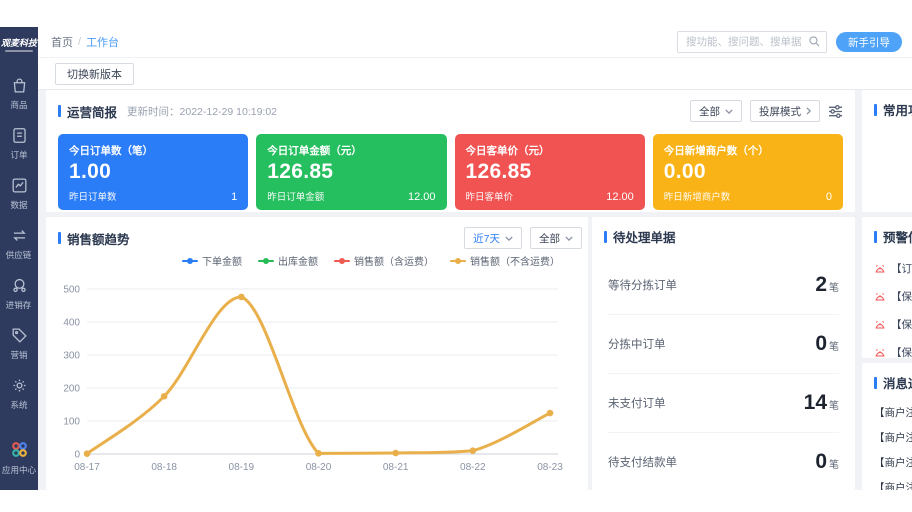 The width and height of the screenshot is (912, 512). Describe the element at coordinates (748, 196) in the screenshot. I see `stat-card-yesterday: 昨日新增商户数 0` at that location.